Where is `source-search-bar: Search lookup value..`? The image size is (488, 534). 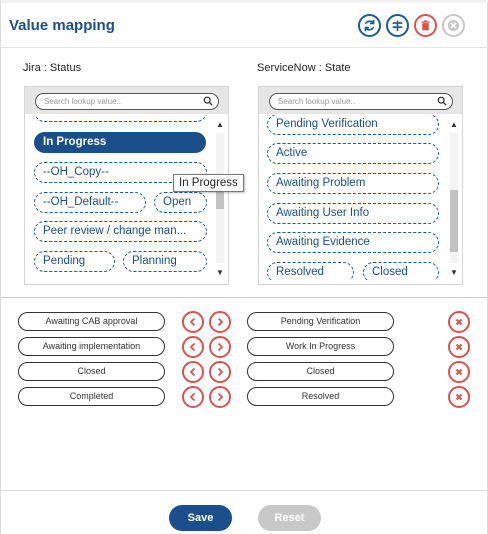 source-search-bar: Search lookup value.. is located at coordinates (126, 100).